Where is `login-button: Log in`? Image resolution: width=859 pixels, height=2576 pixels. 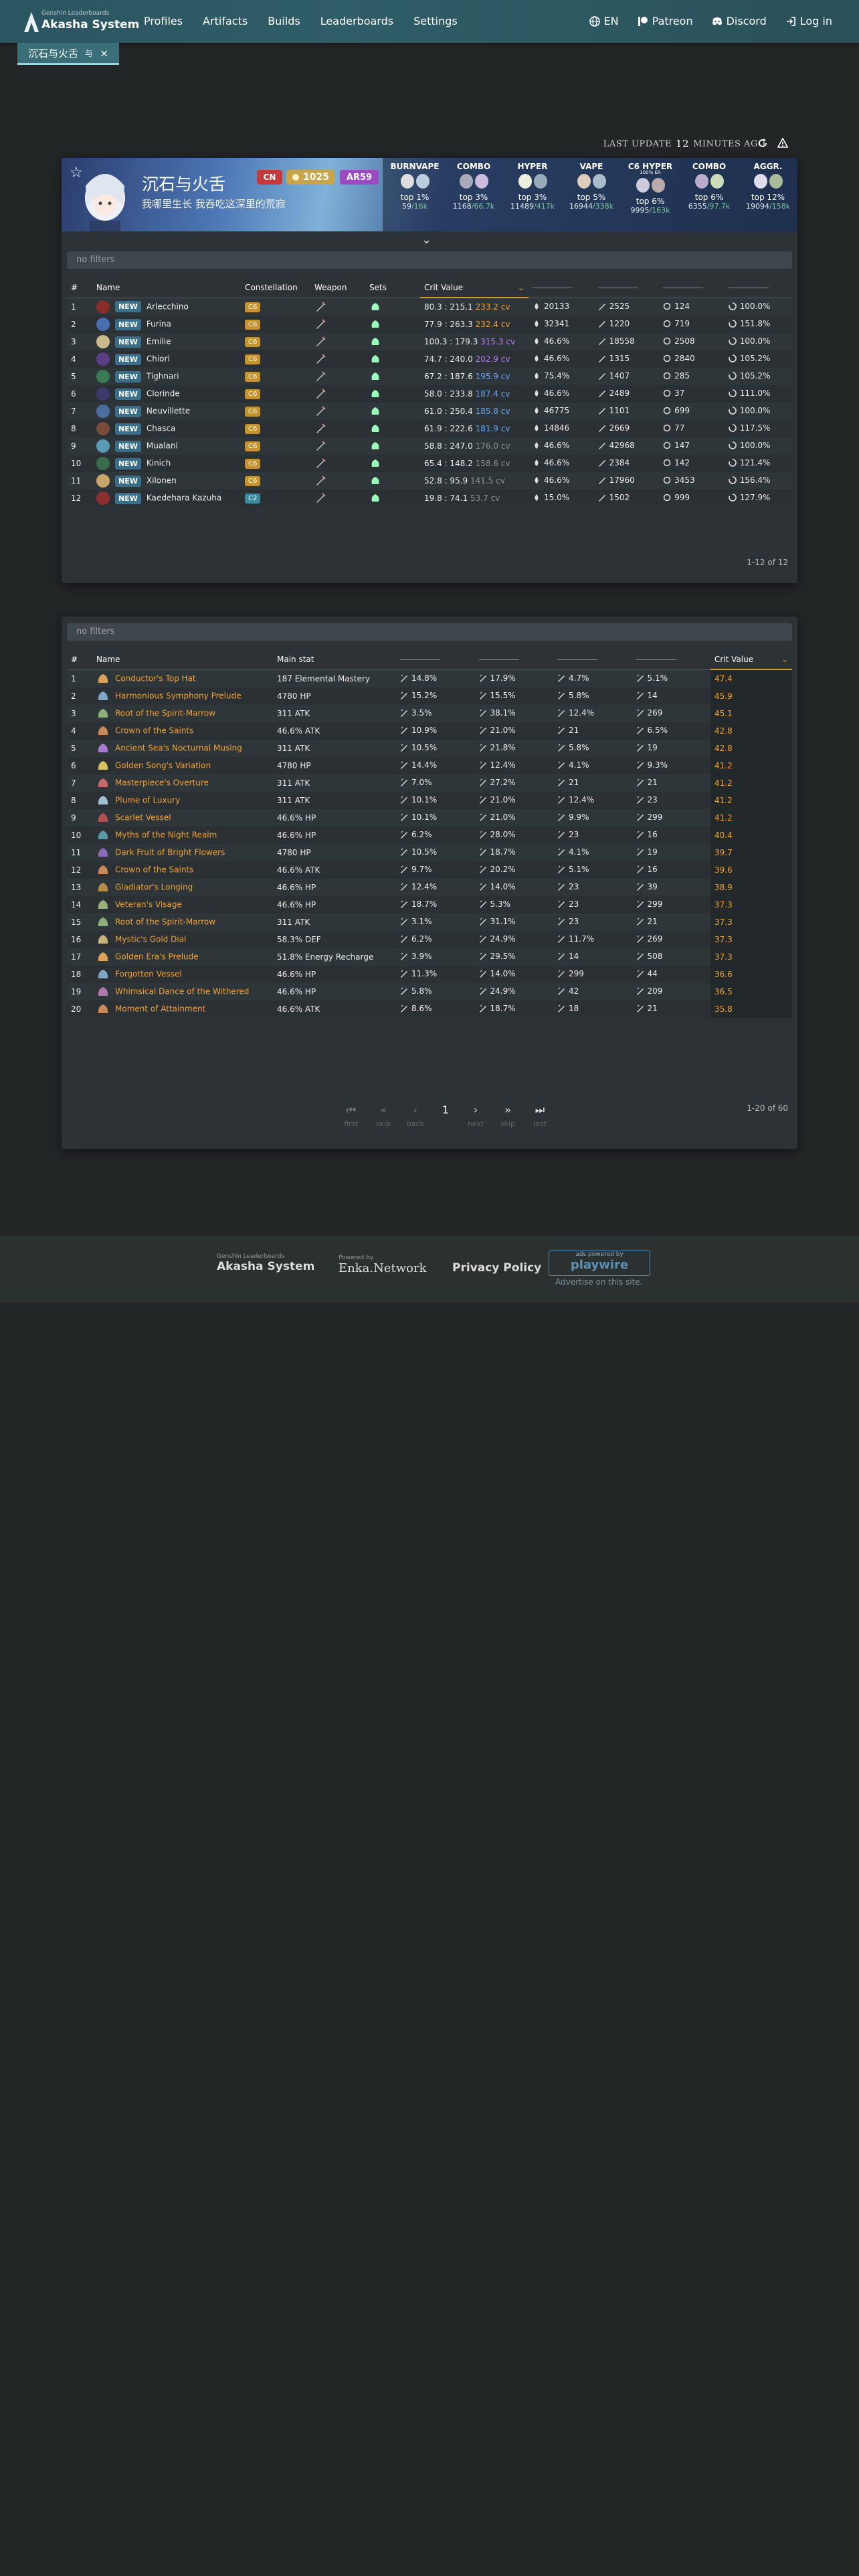 login-button: Log in is located at coordinates (808, 21).